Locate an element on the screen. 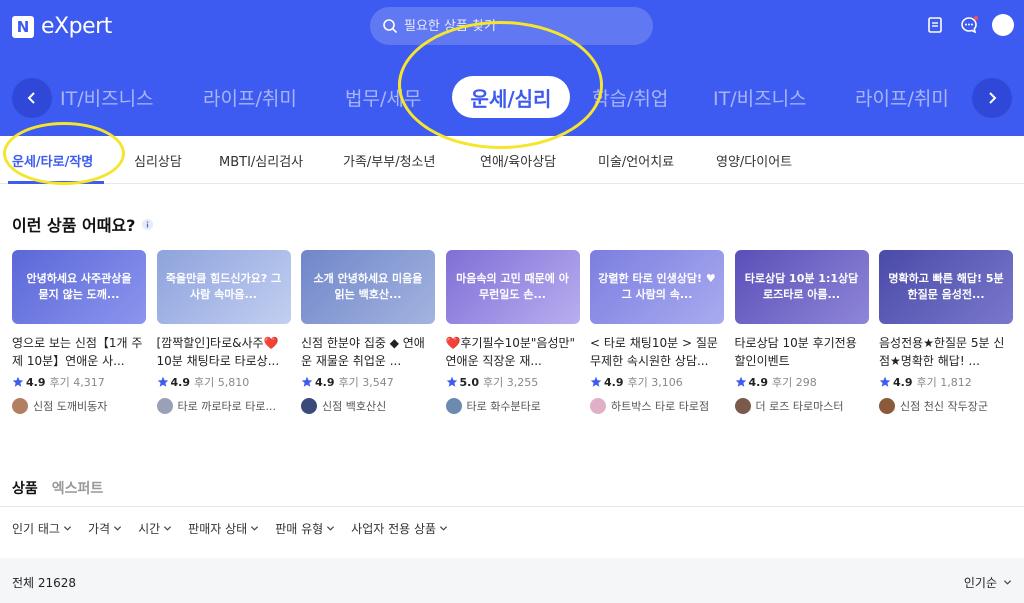 This screenshot has width=1024, height=603. category-next-button is located at coordinates (992, 98).